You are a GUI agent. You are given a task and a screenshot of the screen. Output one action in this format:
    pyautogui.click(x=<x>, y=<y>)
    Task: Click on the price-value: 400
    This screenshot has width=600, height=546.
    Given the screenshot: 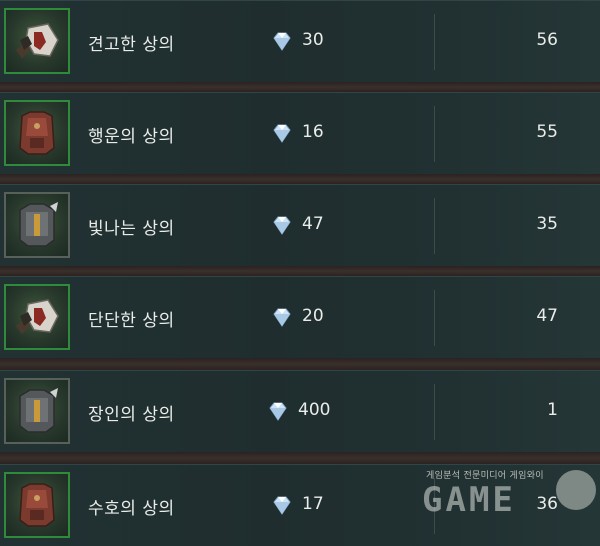 What is the action you would take?
    pyautogui.click(x=314, y=410)
    